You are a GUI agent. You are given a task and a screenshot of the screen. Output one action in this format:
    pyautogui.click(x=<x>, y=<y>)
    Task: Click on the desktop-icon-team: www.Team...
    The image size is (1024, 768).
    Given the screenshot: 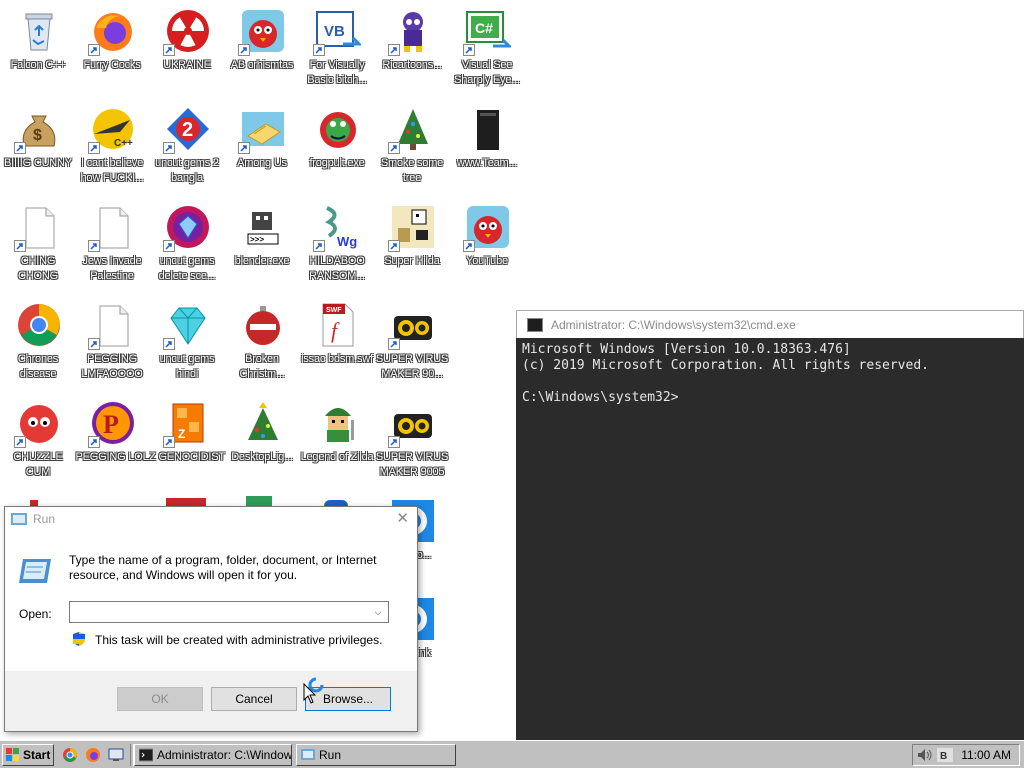 What is the action you would take?
    pyautogui.click(x=487, y=143)
    